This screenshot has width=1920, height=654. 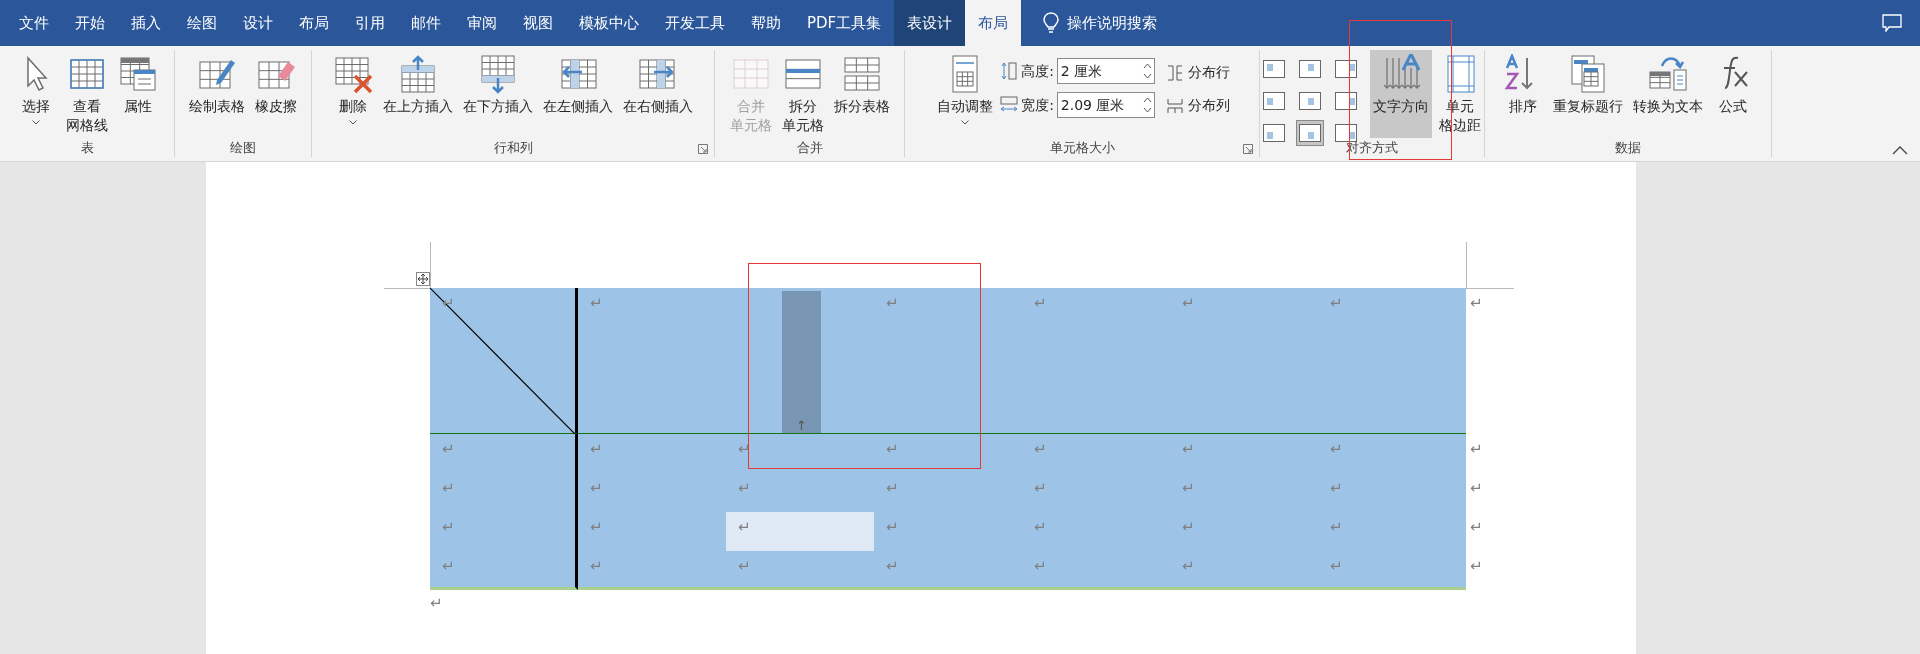 I want to click on align-button, so click(x=1310, y=133).